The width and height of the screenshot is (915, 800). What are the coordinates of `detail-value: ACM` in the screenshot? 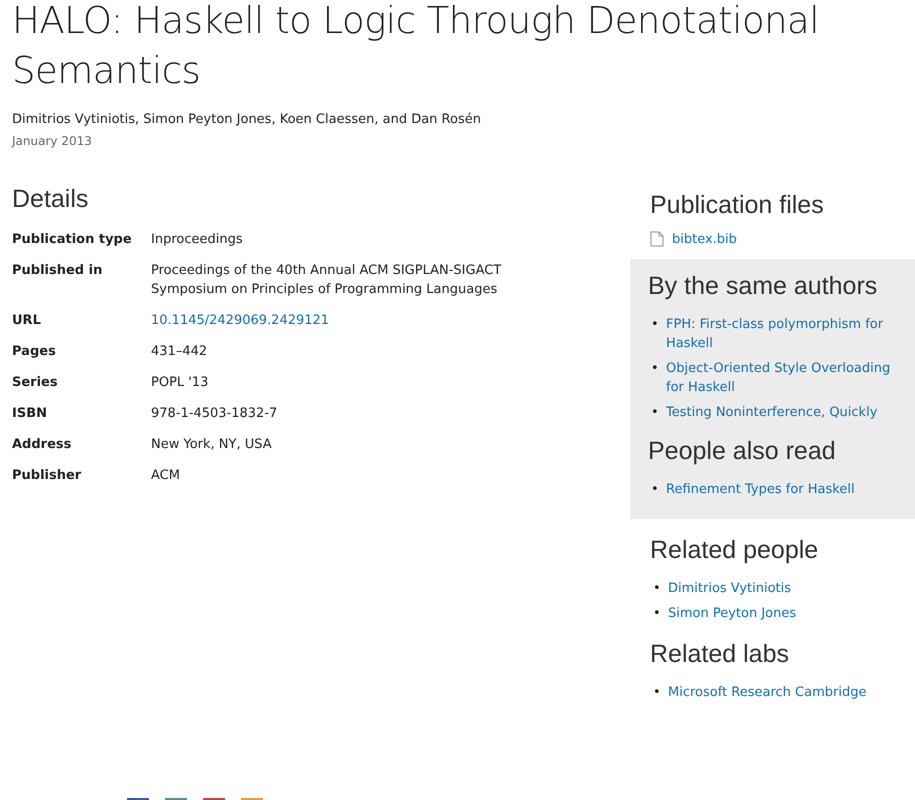 It's located at (165, 475).